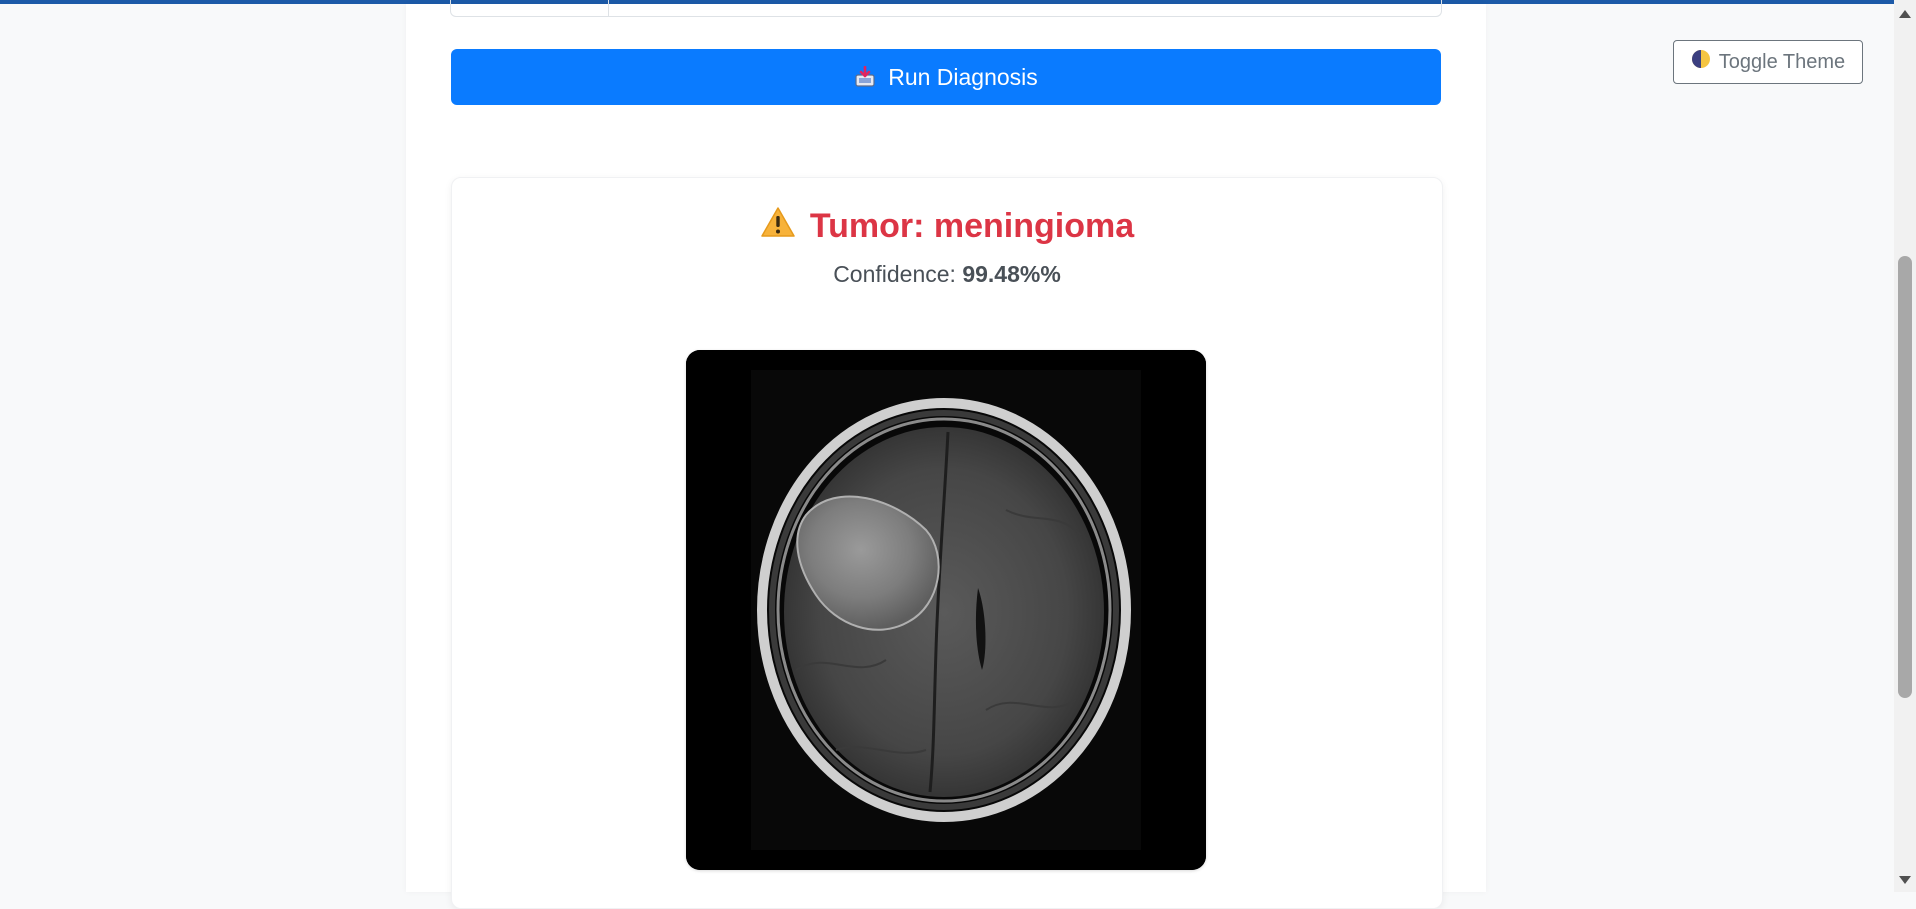 Image resolution: width=1916 pixels, height=909 pixels. Describe the element at coordinates (1905, 477) in the screenshot. I see `scrollbar-thumb` at that location.